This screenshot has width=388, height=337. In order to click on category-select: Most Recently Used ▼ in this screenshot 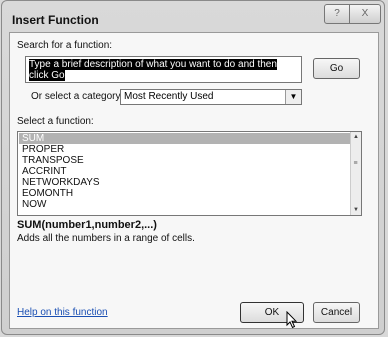, I will do `click(211, 97)`.